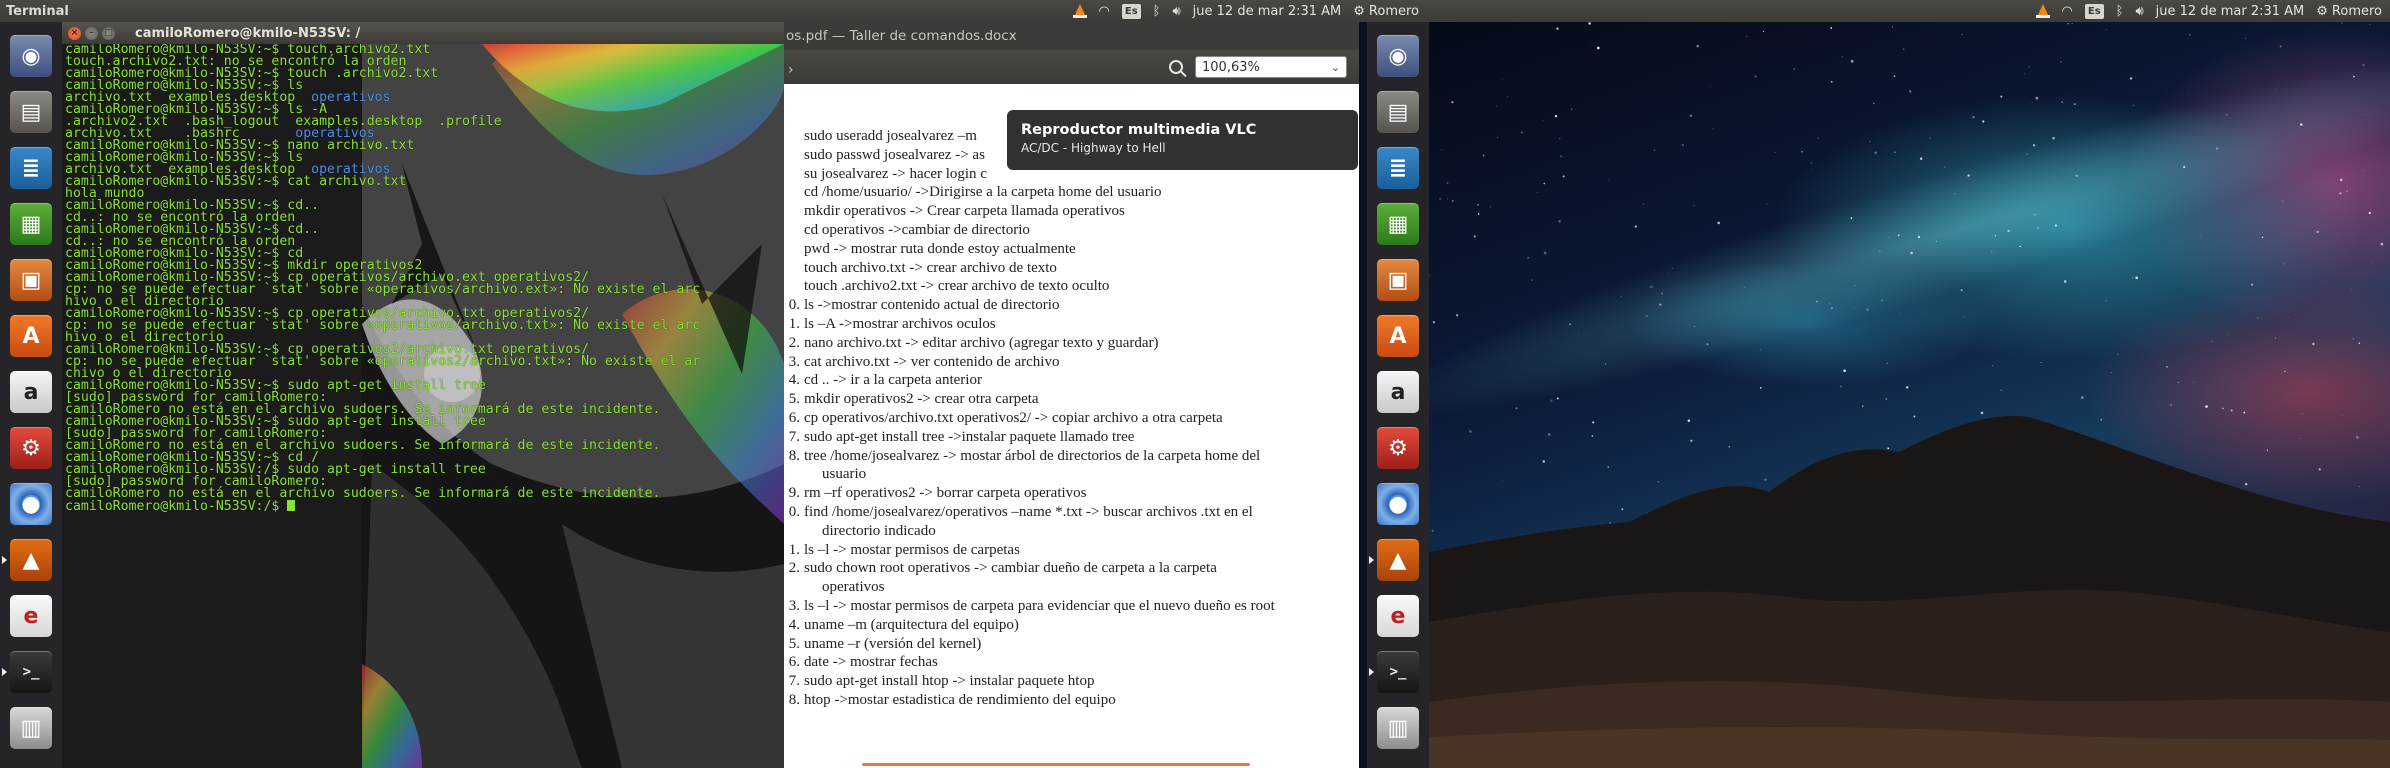 The width and height of the screenshot is (2390, 768). What do you see at coordinates (1139, 130) in the screenshot?
I see `notification-title: Reproductor multimedia VLC` at bounding box center [1139, 130].